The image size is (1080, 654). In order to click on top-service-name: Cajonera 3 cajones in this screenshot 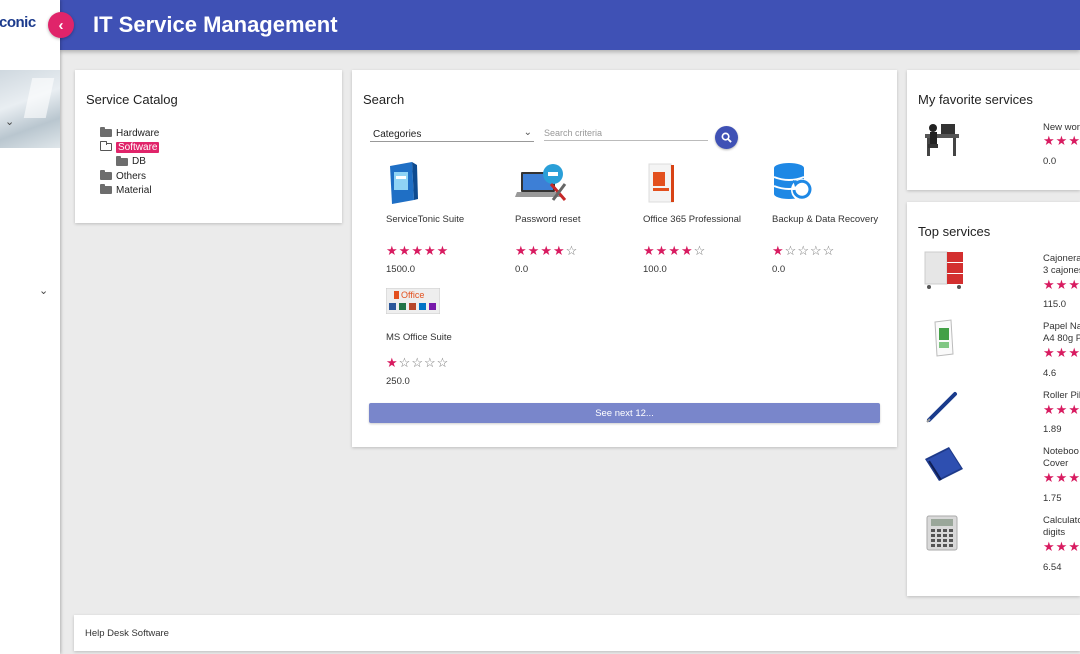, I will do `click(1061, 265)`.